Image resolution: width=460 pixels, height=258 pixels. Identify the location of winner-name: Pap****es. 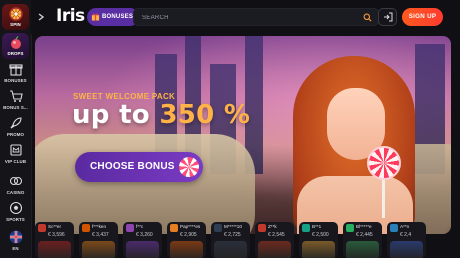
(190, 226).